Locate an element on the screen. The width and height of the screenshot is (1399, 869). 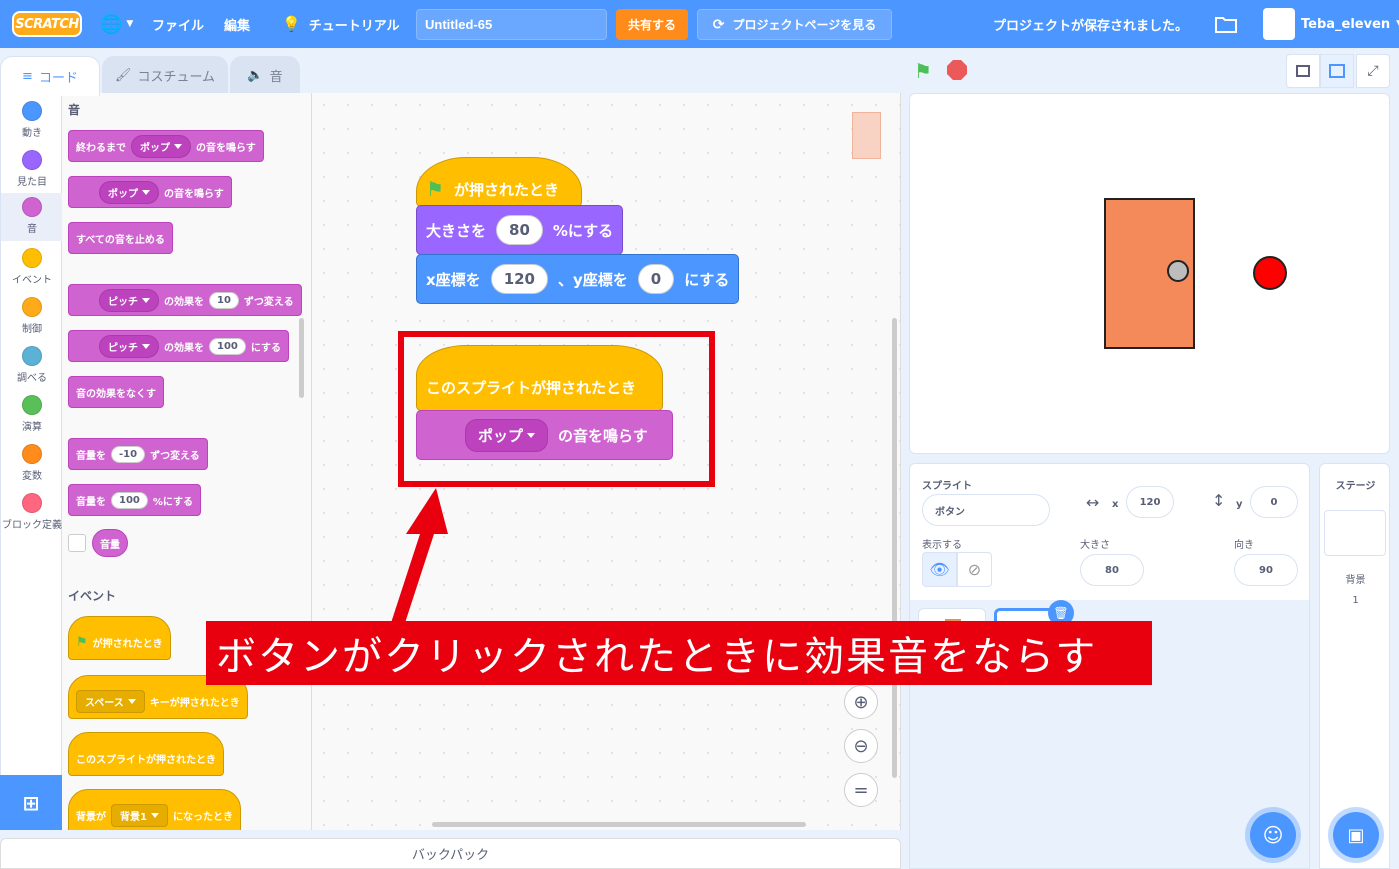
speaker-icon: 🔈 is located at coordinates (255, 75).